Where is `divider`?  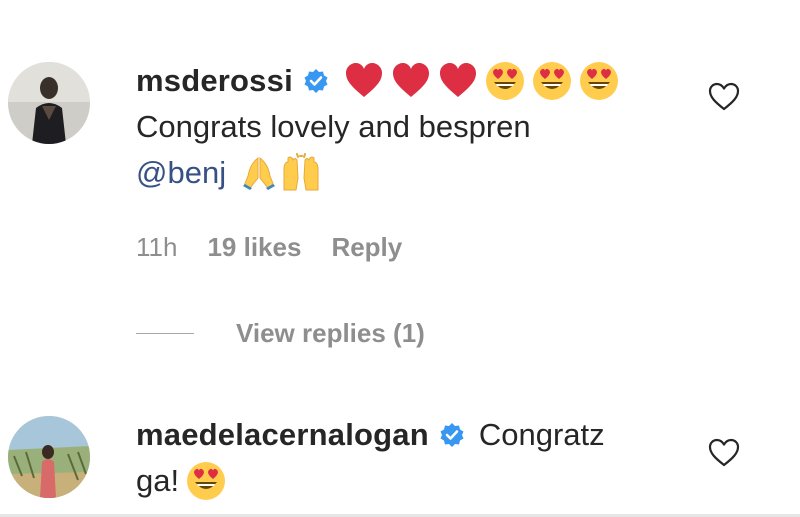
divider is located at coordinates (165, 333).